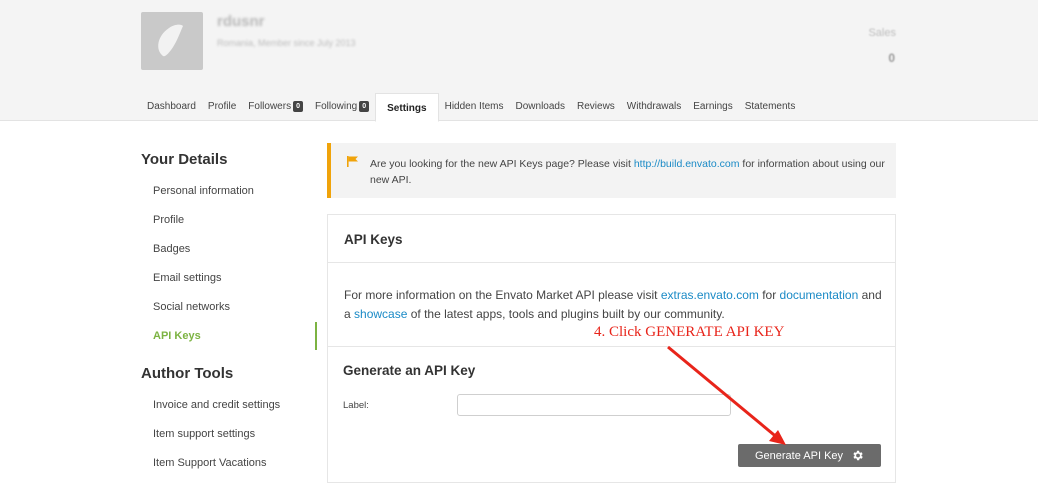 The image size is (1038, 497). I want to click on api-keys-title: API Keys, so click(373, 239).